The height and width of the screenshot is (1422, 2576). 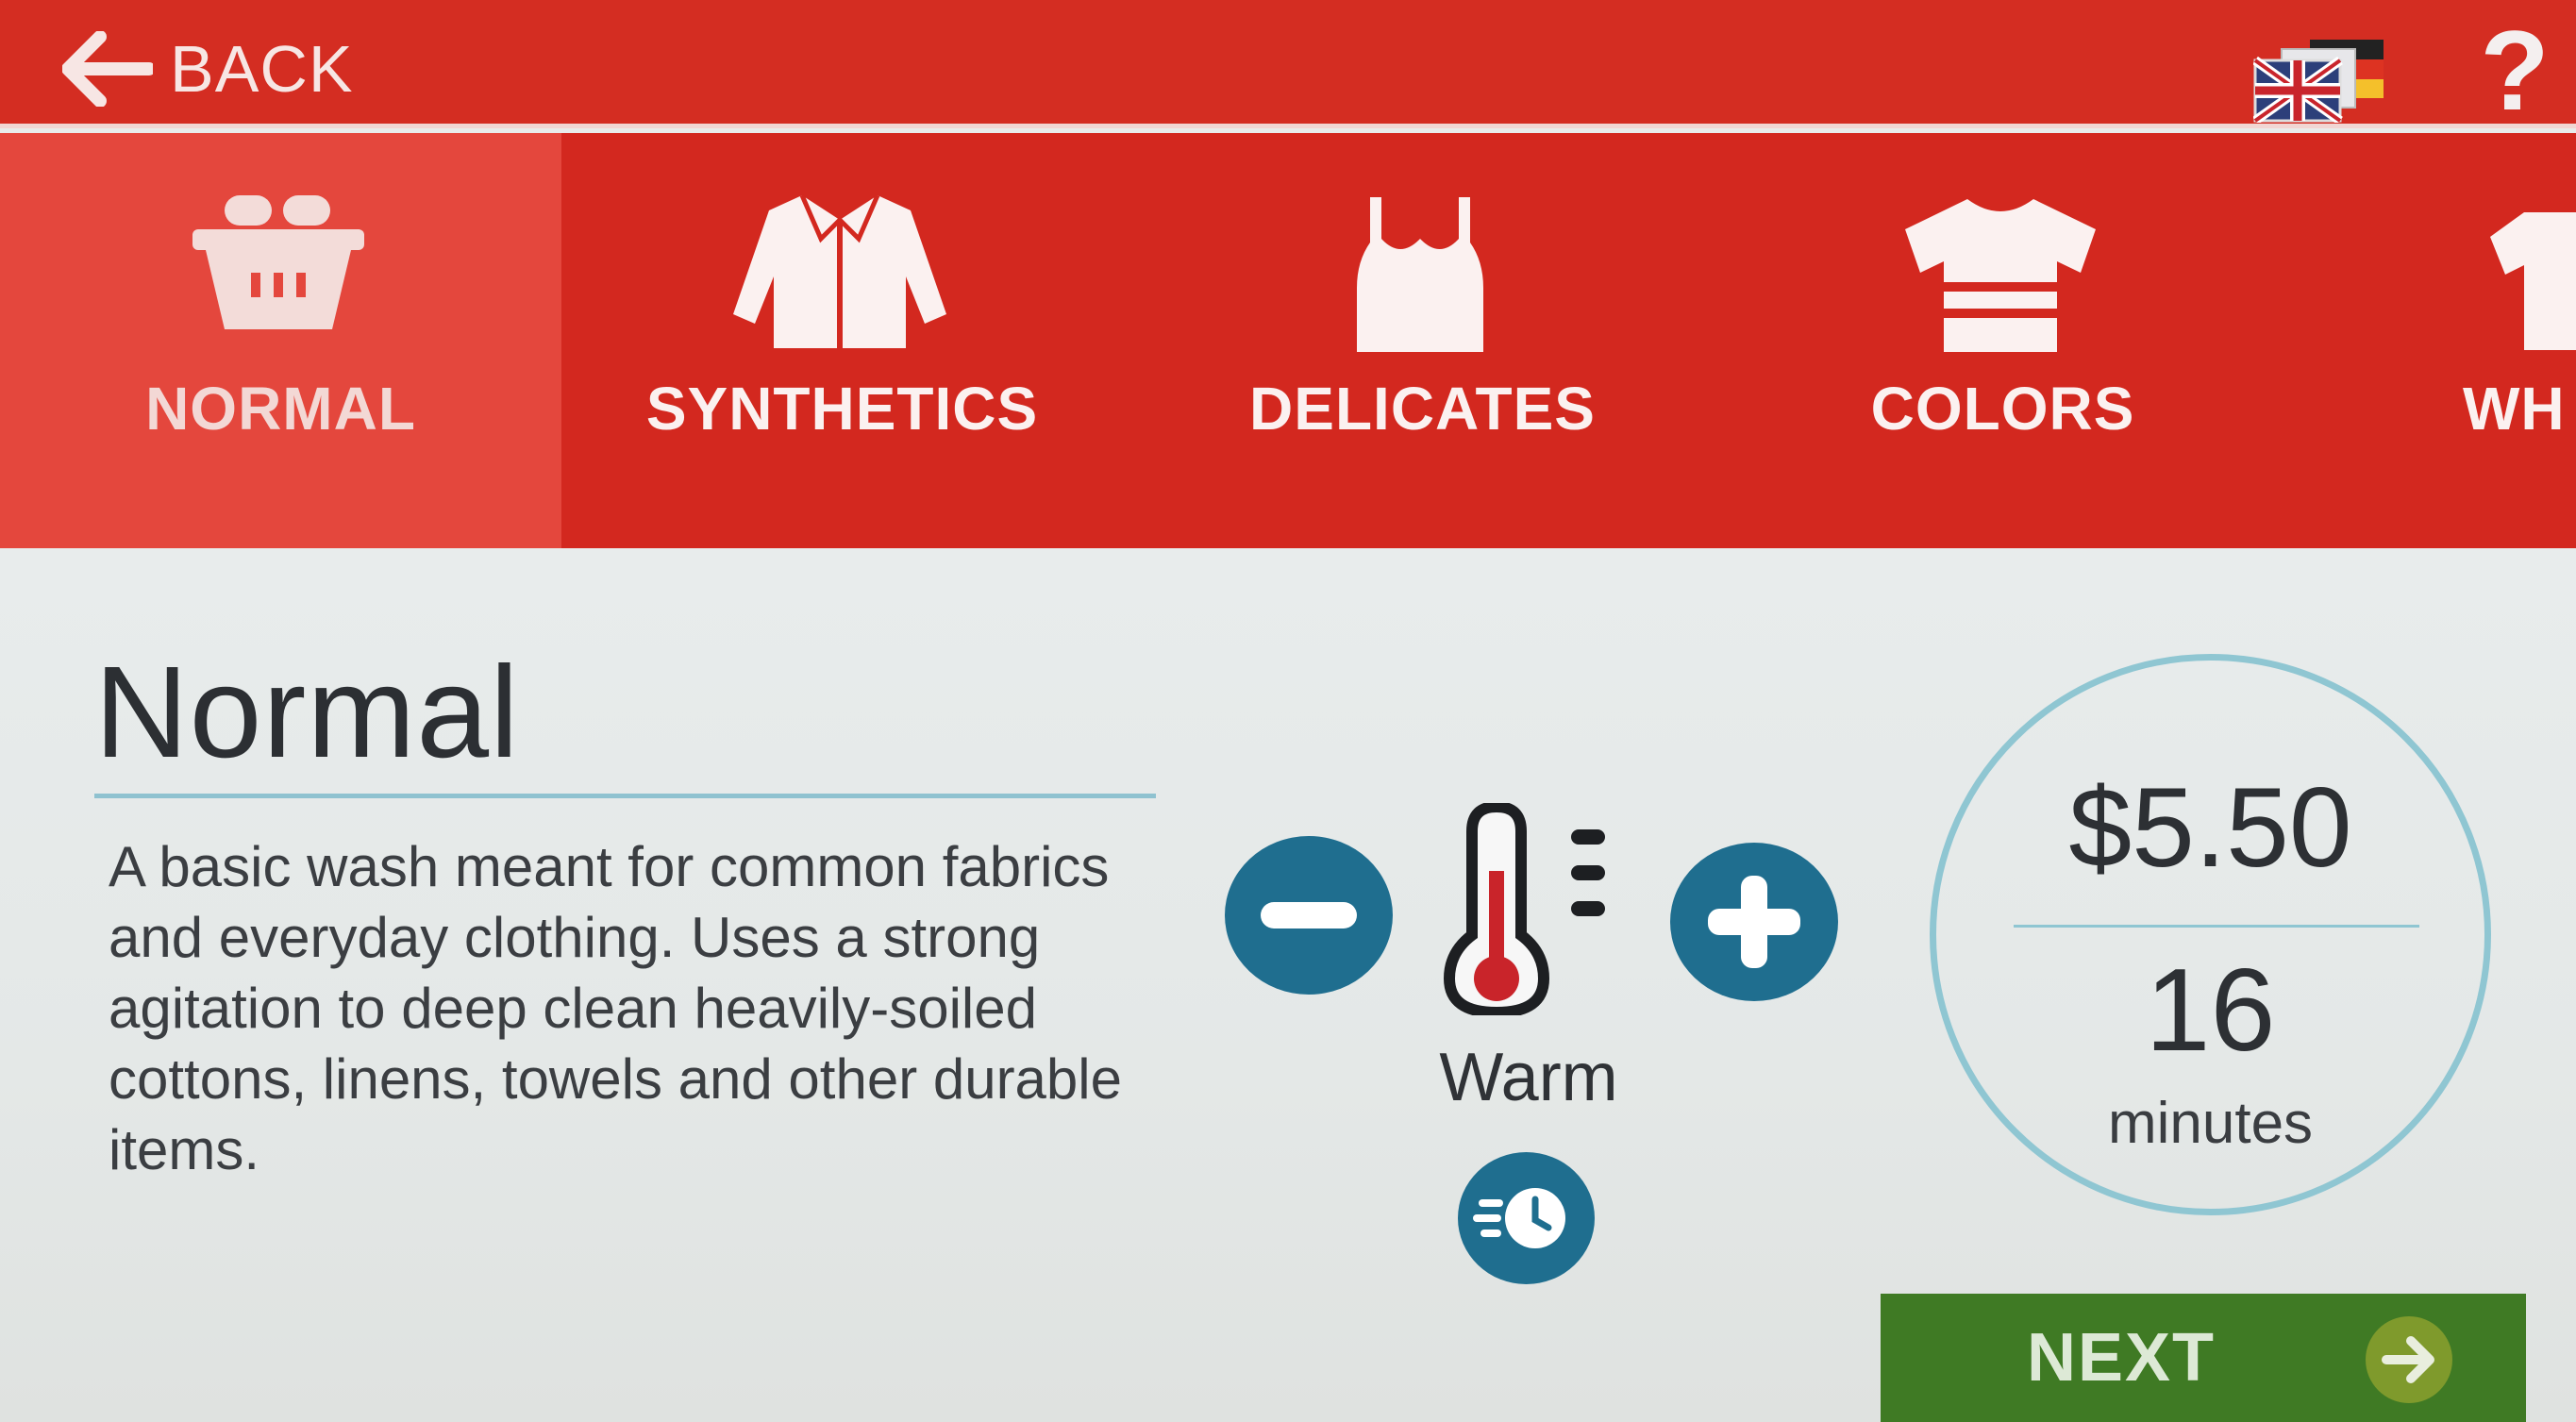 I want to click on duration-unit: minutes, so click(x=2210, y=1123).